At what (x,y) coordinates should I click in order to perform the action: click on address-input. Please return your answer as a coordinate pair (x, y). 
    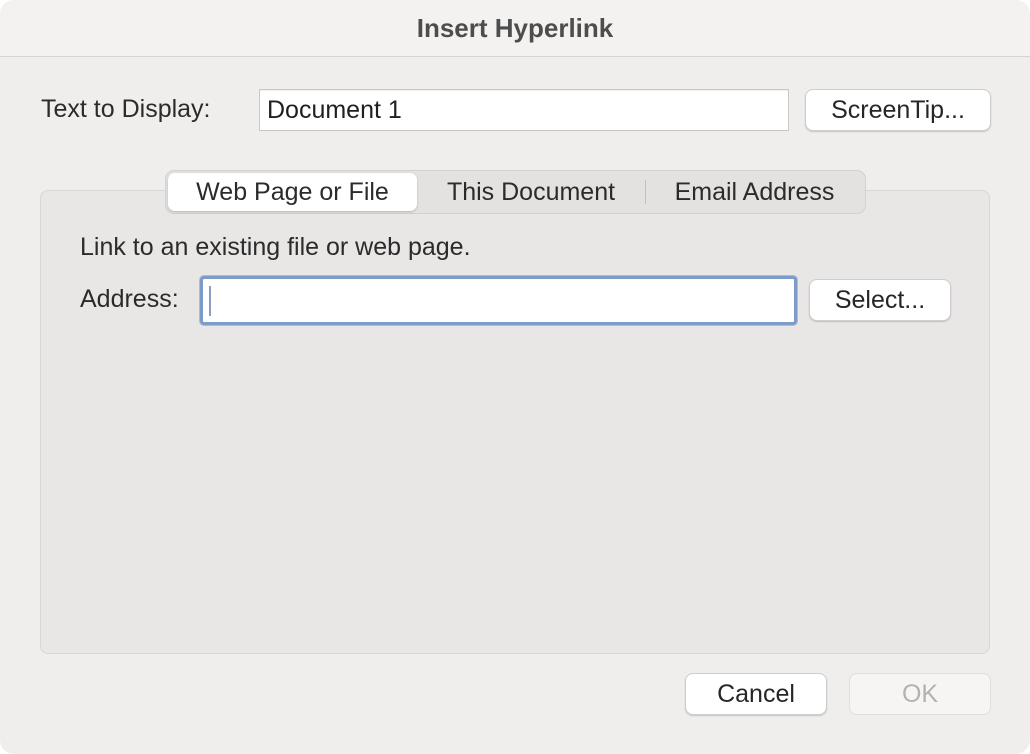
    Looking at the image, I should click on (498, 300).